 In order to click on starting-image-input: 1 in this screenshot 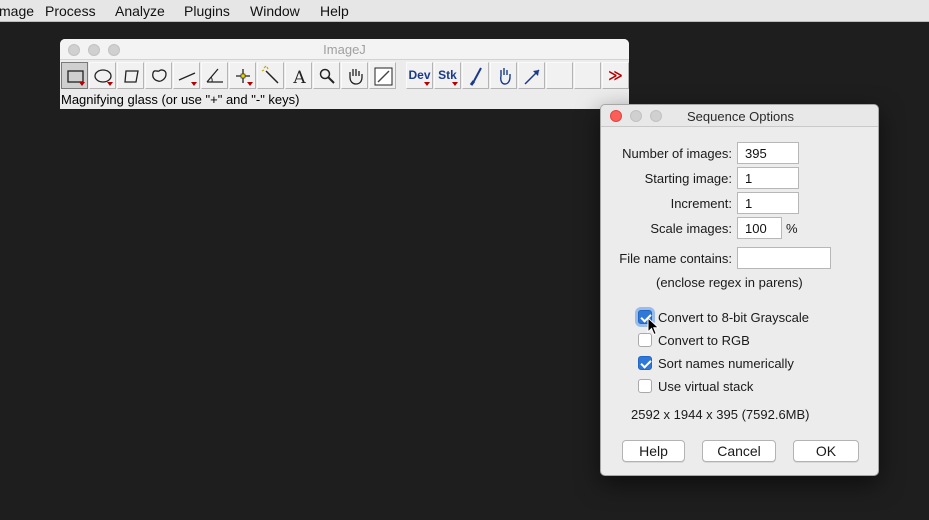, I will do `click(768, 178)`.